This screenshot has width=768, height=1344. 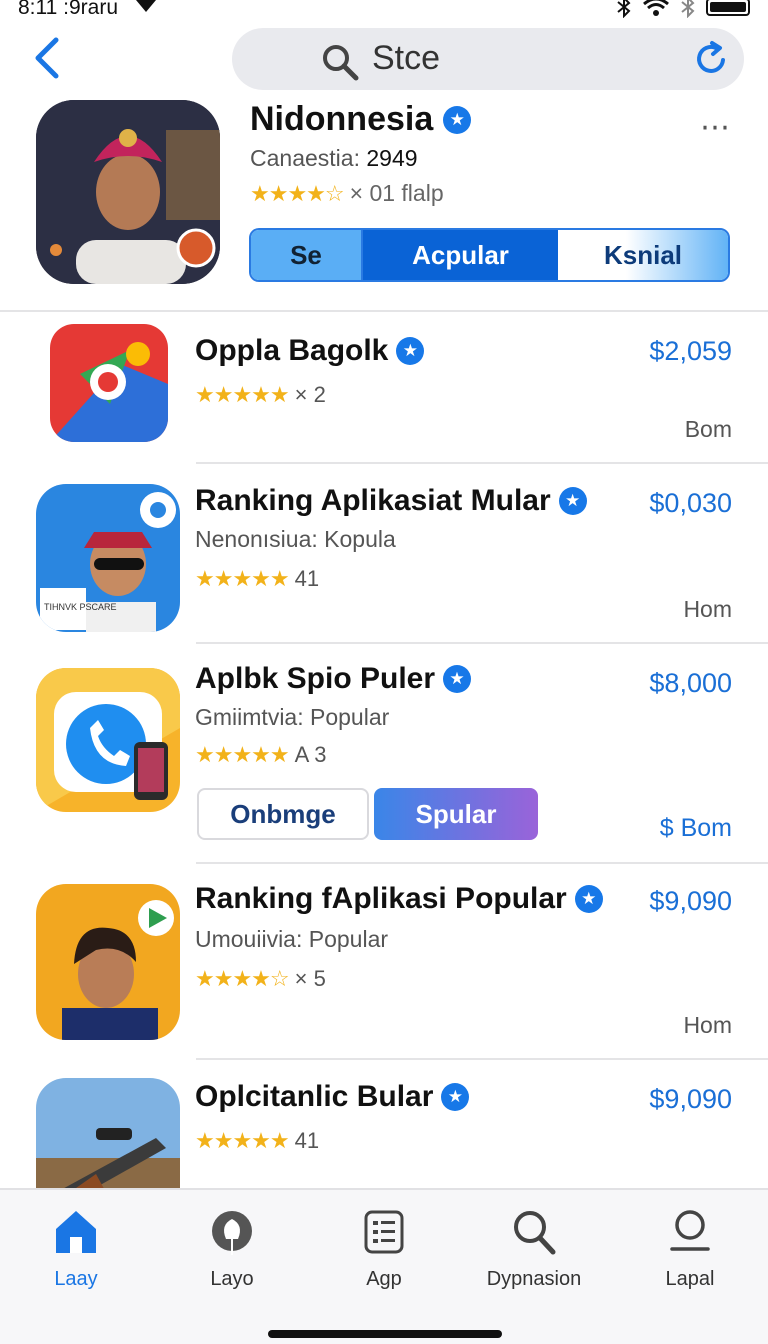 What do you see at coordinates (310, 754) in the screenshot?
I see `app-rating-text: A 3` at bounding box center [310, 754].